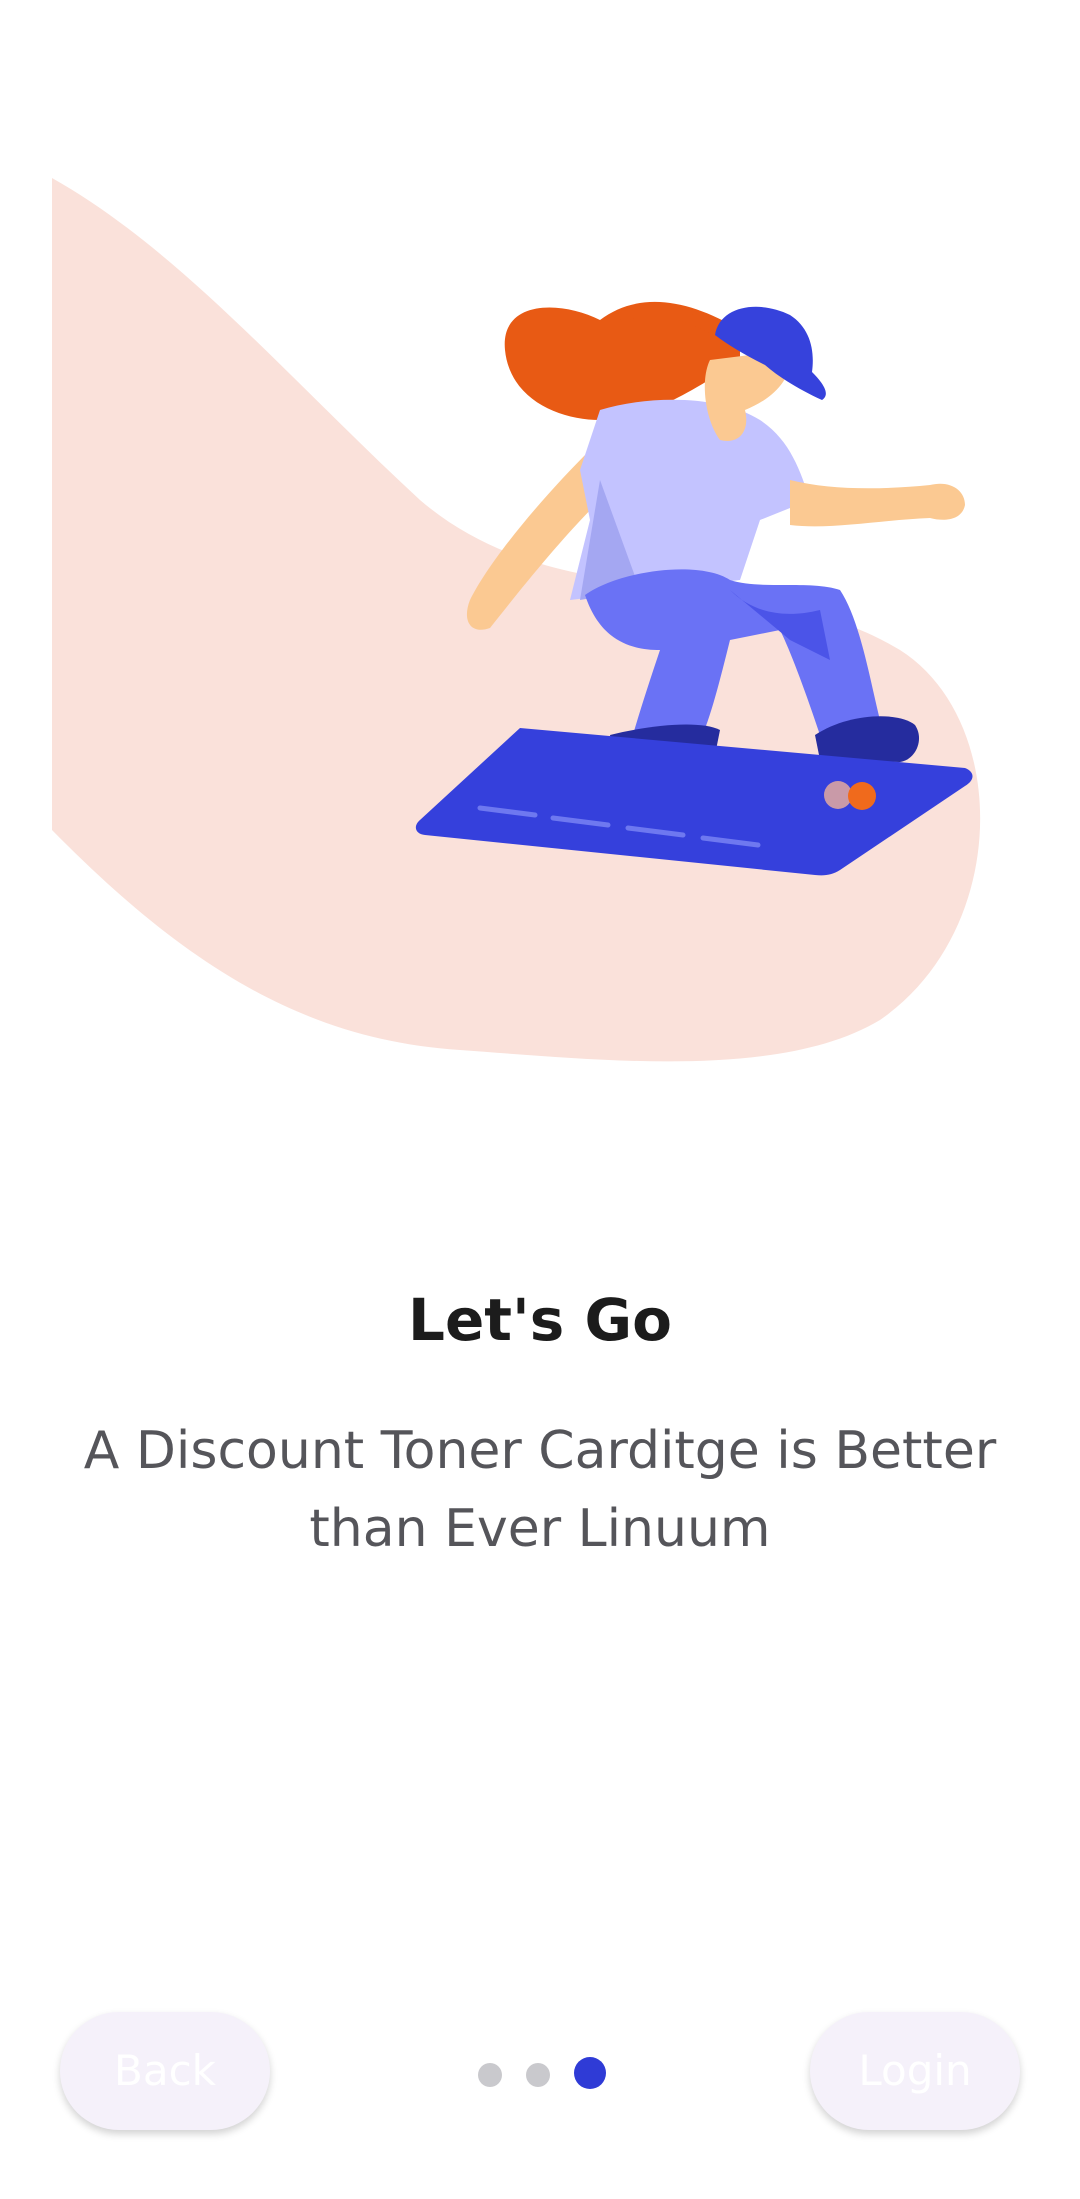 The width and height of the screenshot is (1080, 2199). What do you see at coordinates (540, 1320) in the screenshot?
I see `page-title: Let's Go` at bounding box center [540, 1320].